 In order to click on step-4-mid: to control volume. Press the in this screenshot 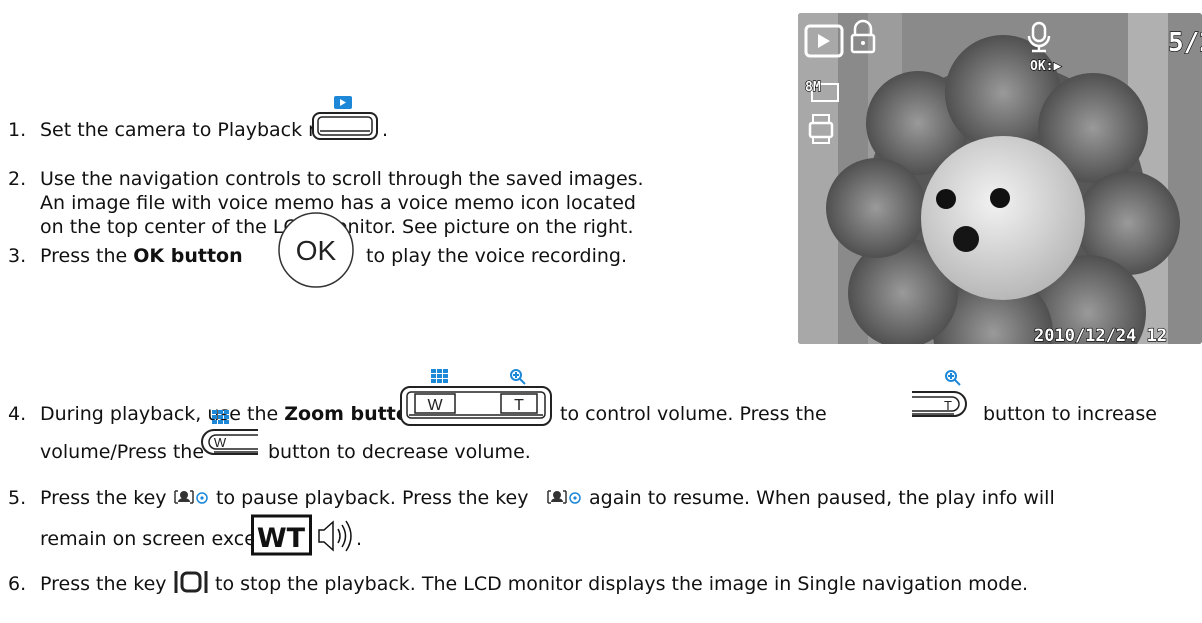, I will do `click(693, 414)`.